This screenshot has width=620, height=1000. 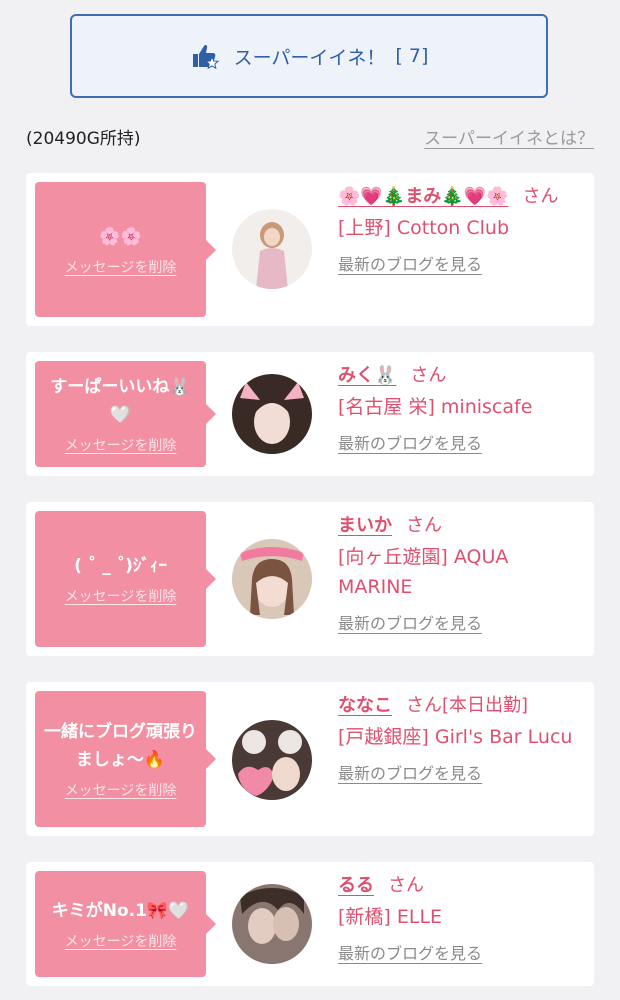 I want to click on shop-name: [名古屋 栄] miniscafe, so click(x=435, y=407).